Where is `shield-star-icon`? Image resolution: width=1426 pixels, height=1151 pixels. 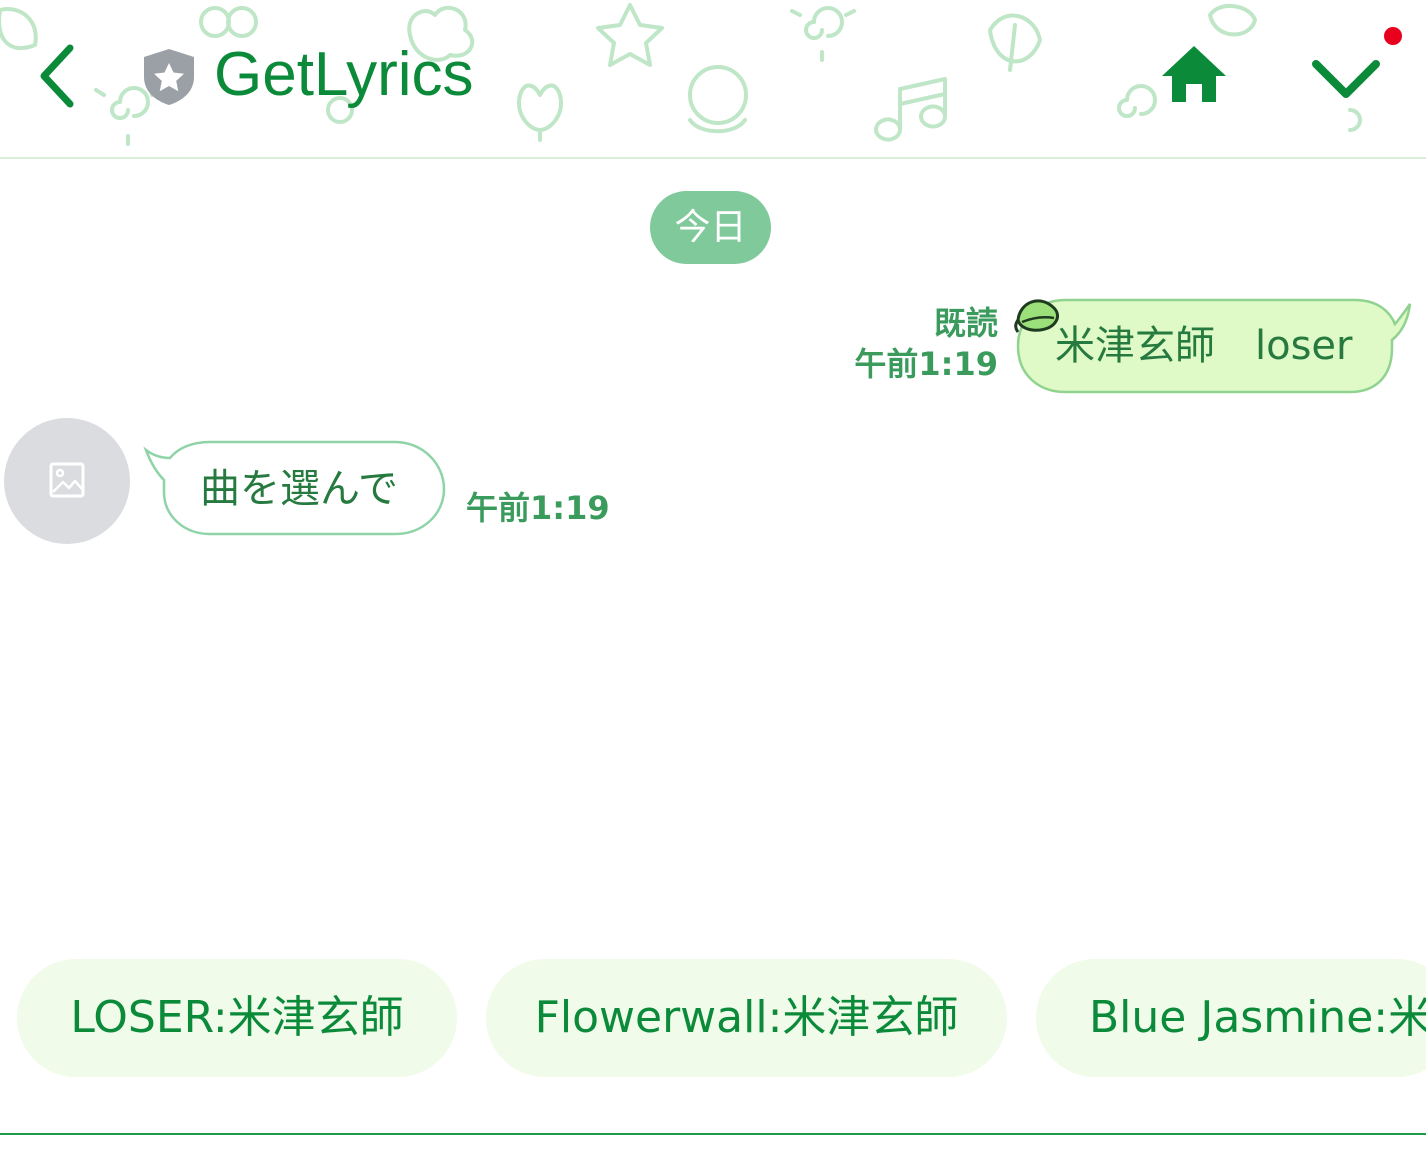
shield-star-icon is located at coordinates (169, 77).